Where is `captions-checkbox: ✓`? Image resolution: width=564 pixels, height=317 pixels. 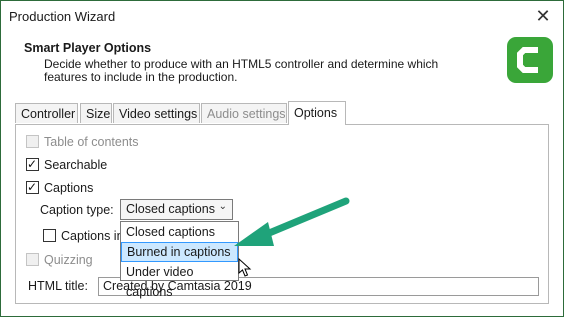 captions-checkbox: ✓ is located at coordinates (32, 187).